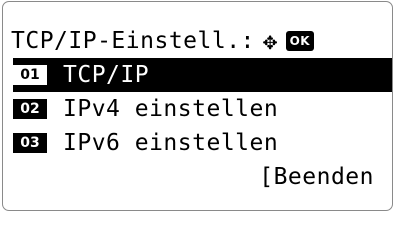 This screenshot has height=240, width=395. I want to click on menu-item-ipv6-settings: 03 IPv6 einstellen, so click(202, 143).